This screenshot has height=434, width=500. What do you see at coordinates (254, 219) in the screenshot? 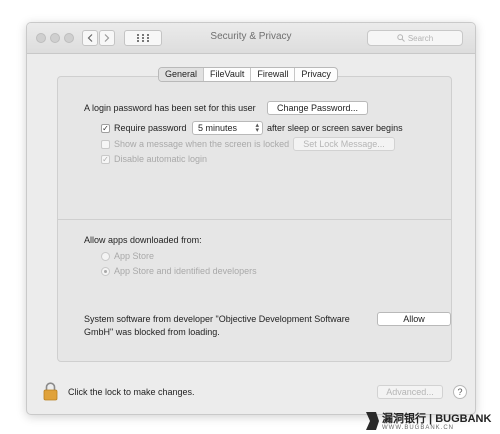
I see `section-divider` at bounding box center [254, 219].